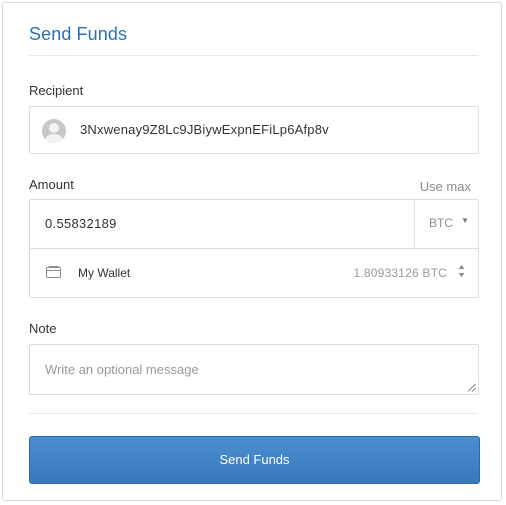 The height and width of the screenshot is (505, 506). Describe the element at coordinates (51, 184) in the screenshot. I see `amount-label: Amount` at that location.